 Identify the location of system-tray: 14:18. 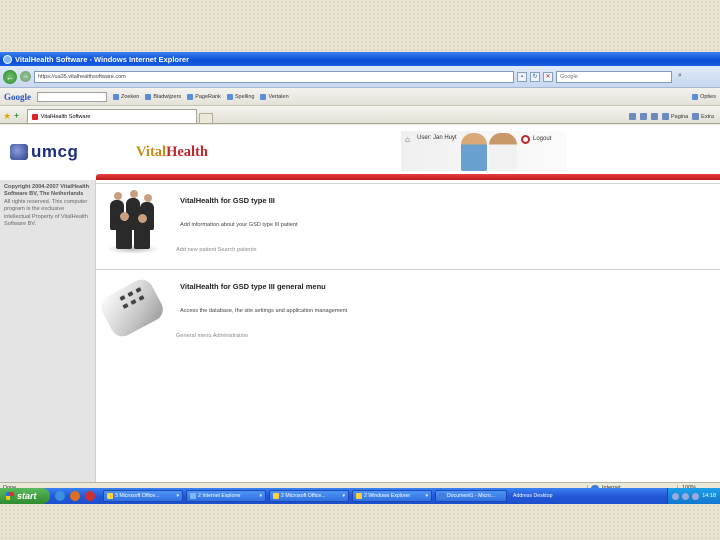
(693, 496).